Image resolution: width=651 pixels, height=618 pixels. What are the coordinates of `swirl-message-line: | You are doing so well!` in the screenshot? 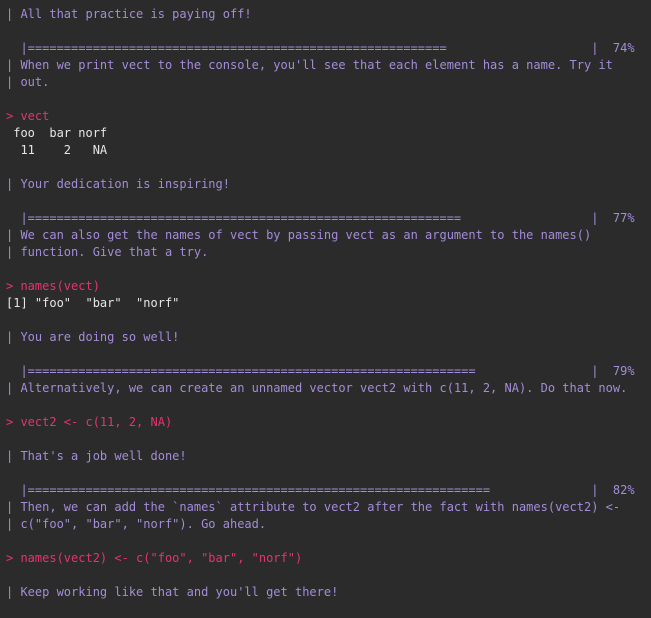 It's located at (93, 337).